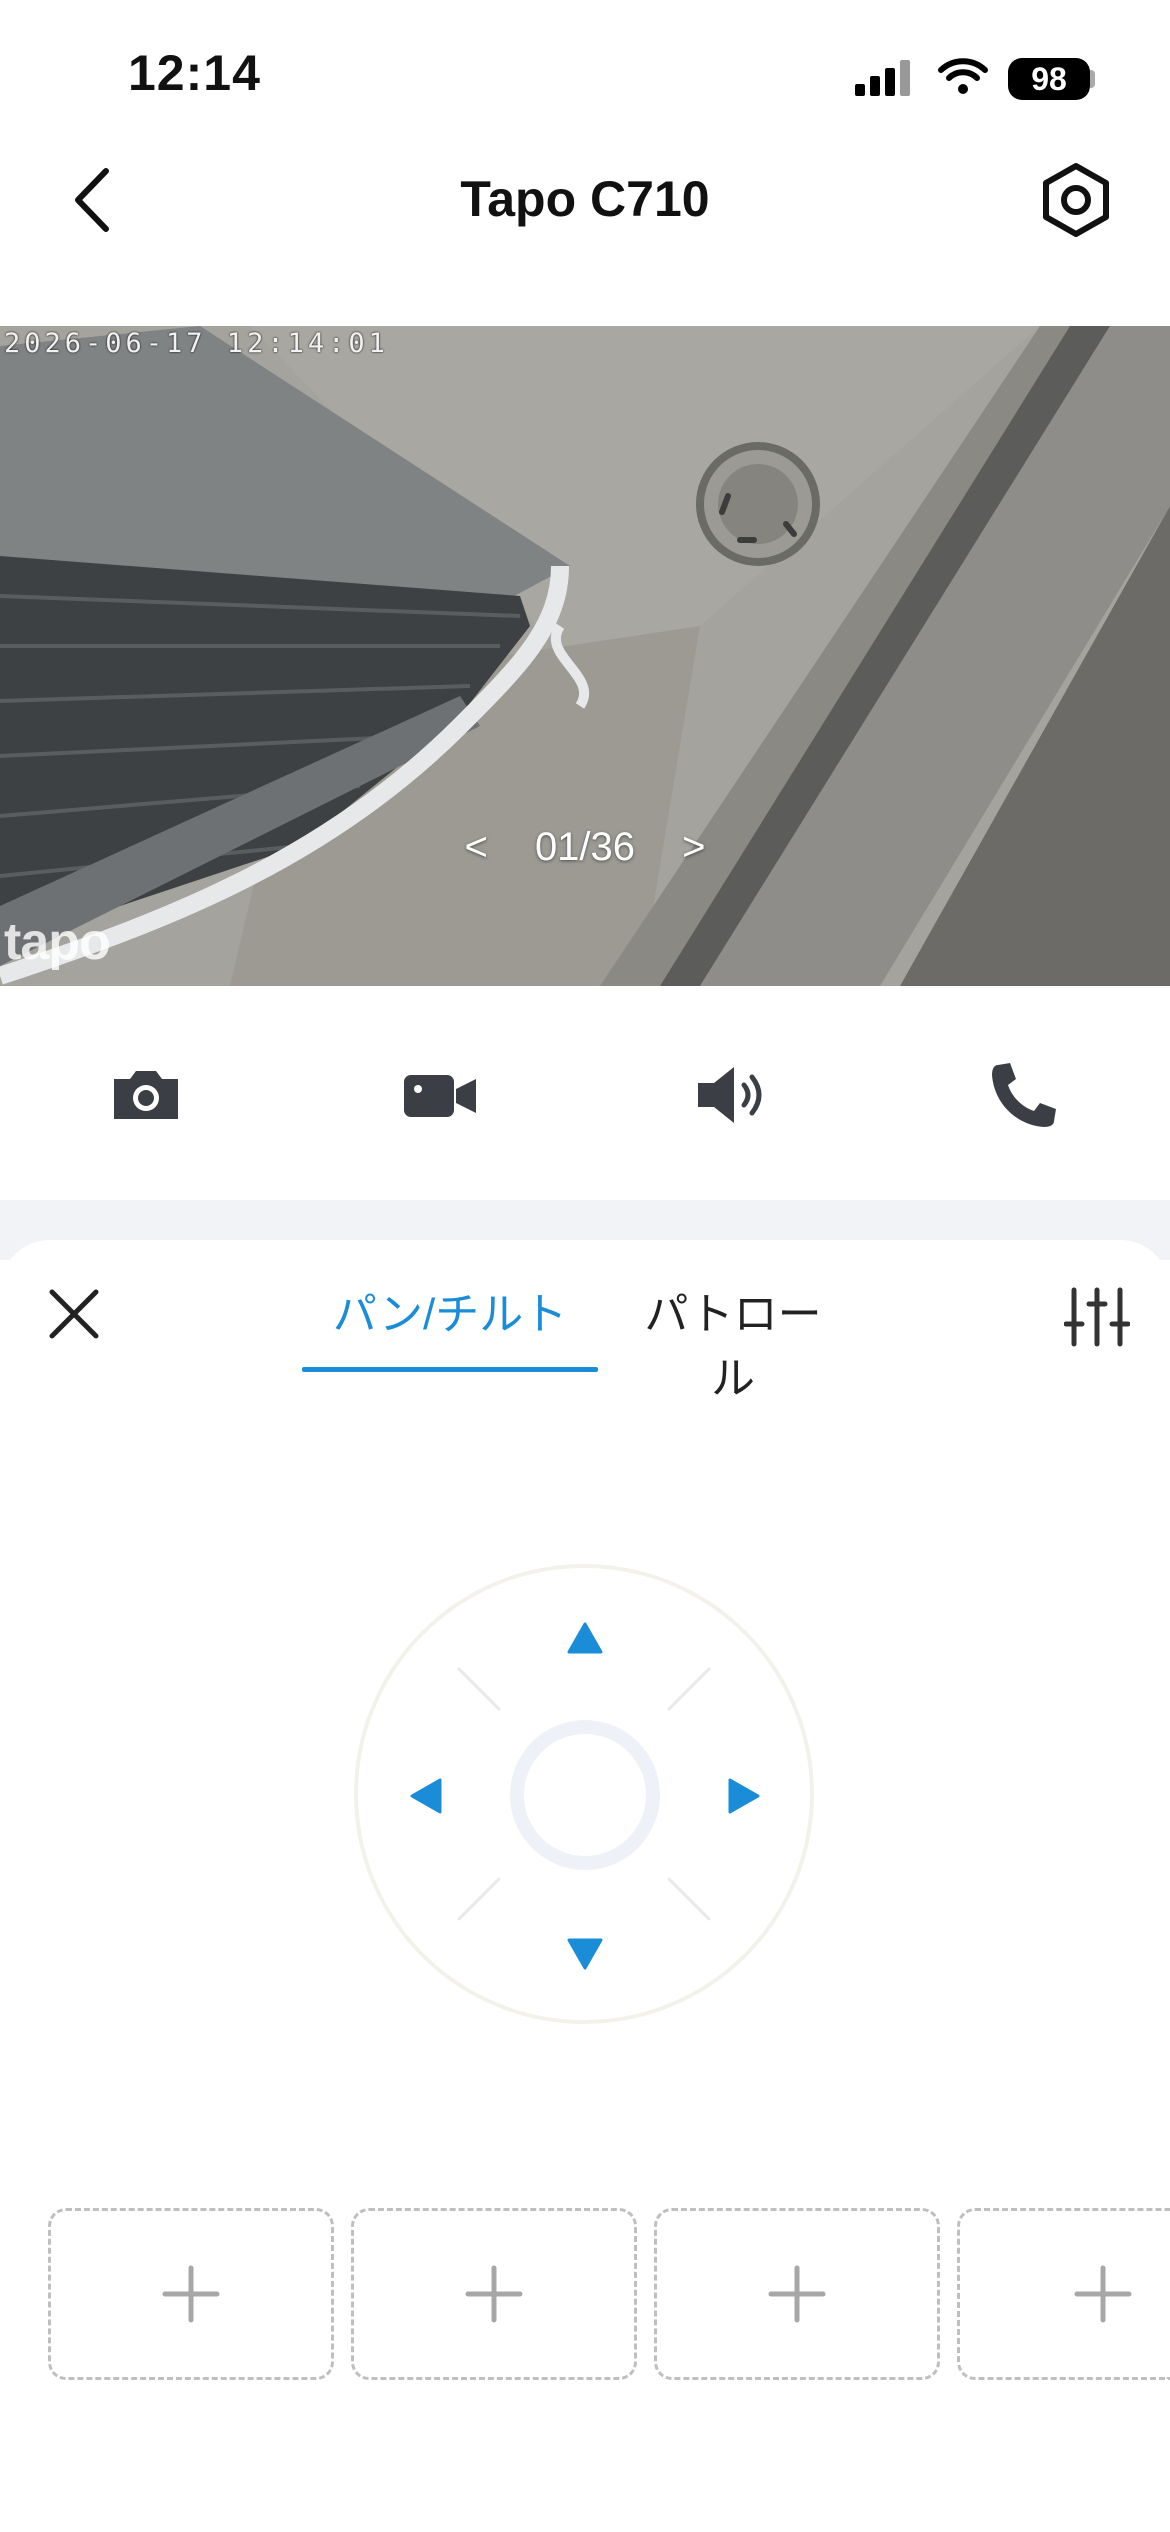 The width and height of the screenshot is (1170, 2532). I want to click on tab-patrol: パトロール, so click(733, 1342).